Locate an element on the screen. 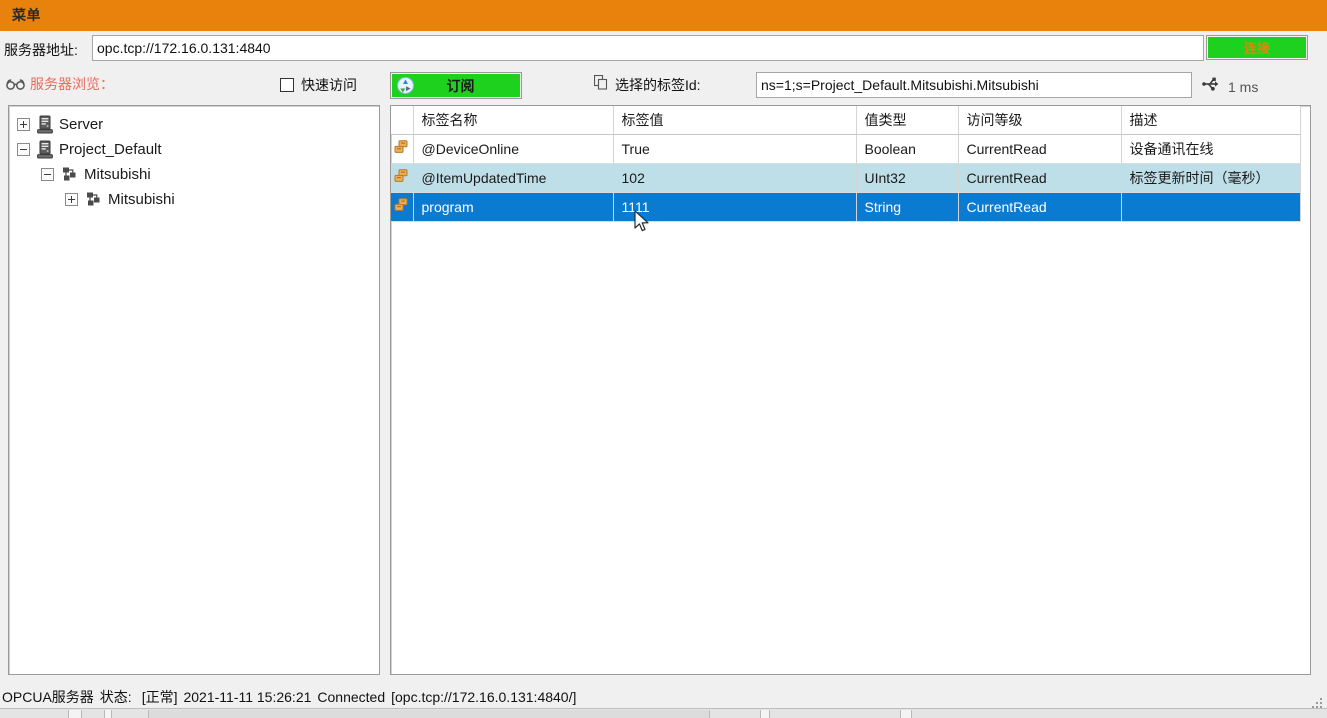  cell-value-type: UInt32 is located at coordinates (907, 178).